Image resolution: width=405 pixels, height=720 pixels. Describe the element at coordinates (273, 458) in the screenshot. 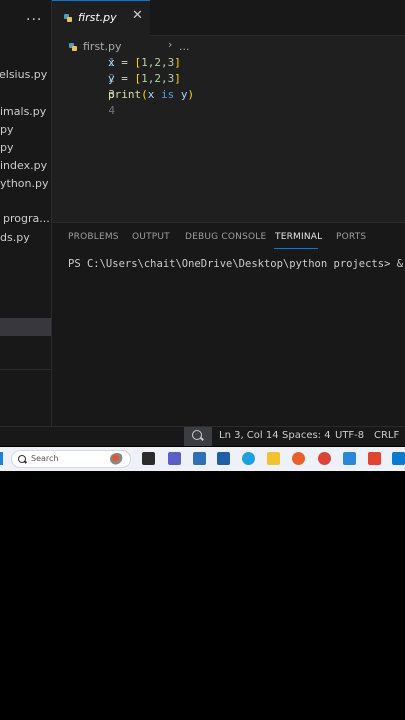

I see `file-explorer-icon` at that location.